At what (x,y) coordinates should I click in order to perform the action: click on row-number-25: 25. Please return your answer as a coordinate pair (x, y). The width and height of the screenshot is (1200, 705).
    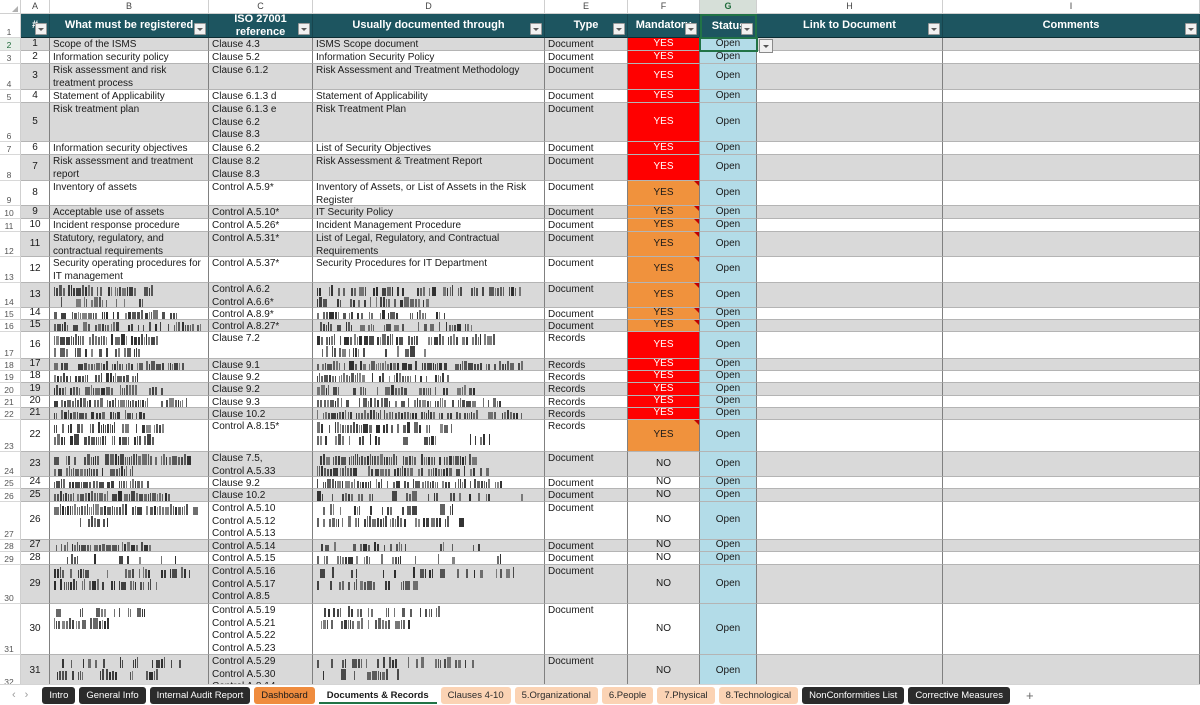
    Looking at the image, I should click on (10, 483).